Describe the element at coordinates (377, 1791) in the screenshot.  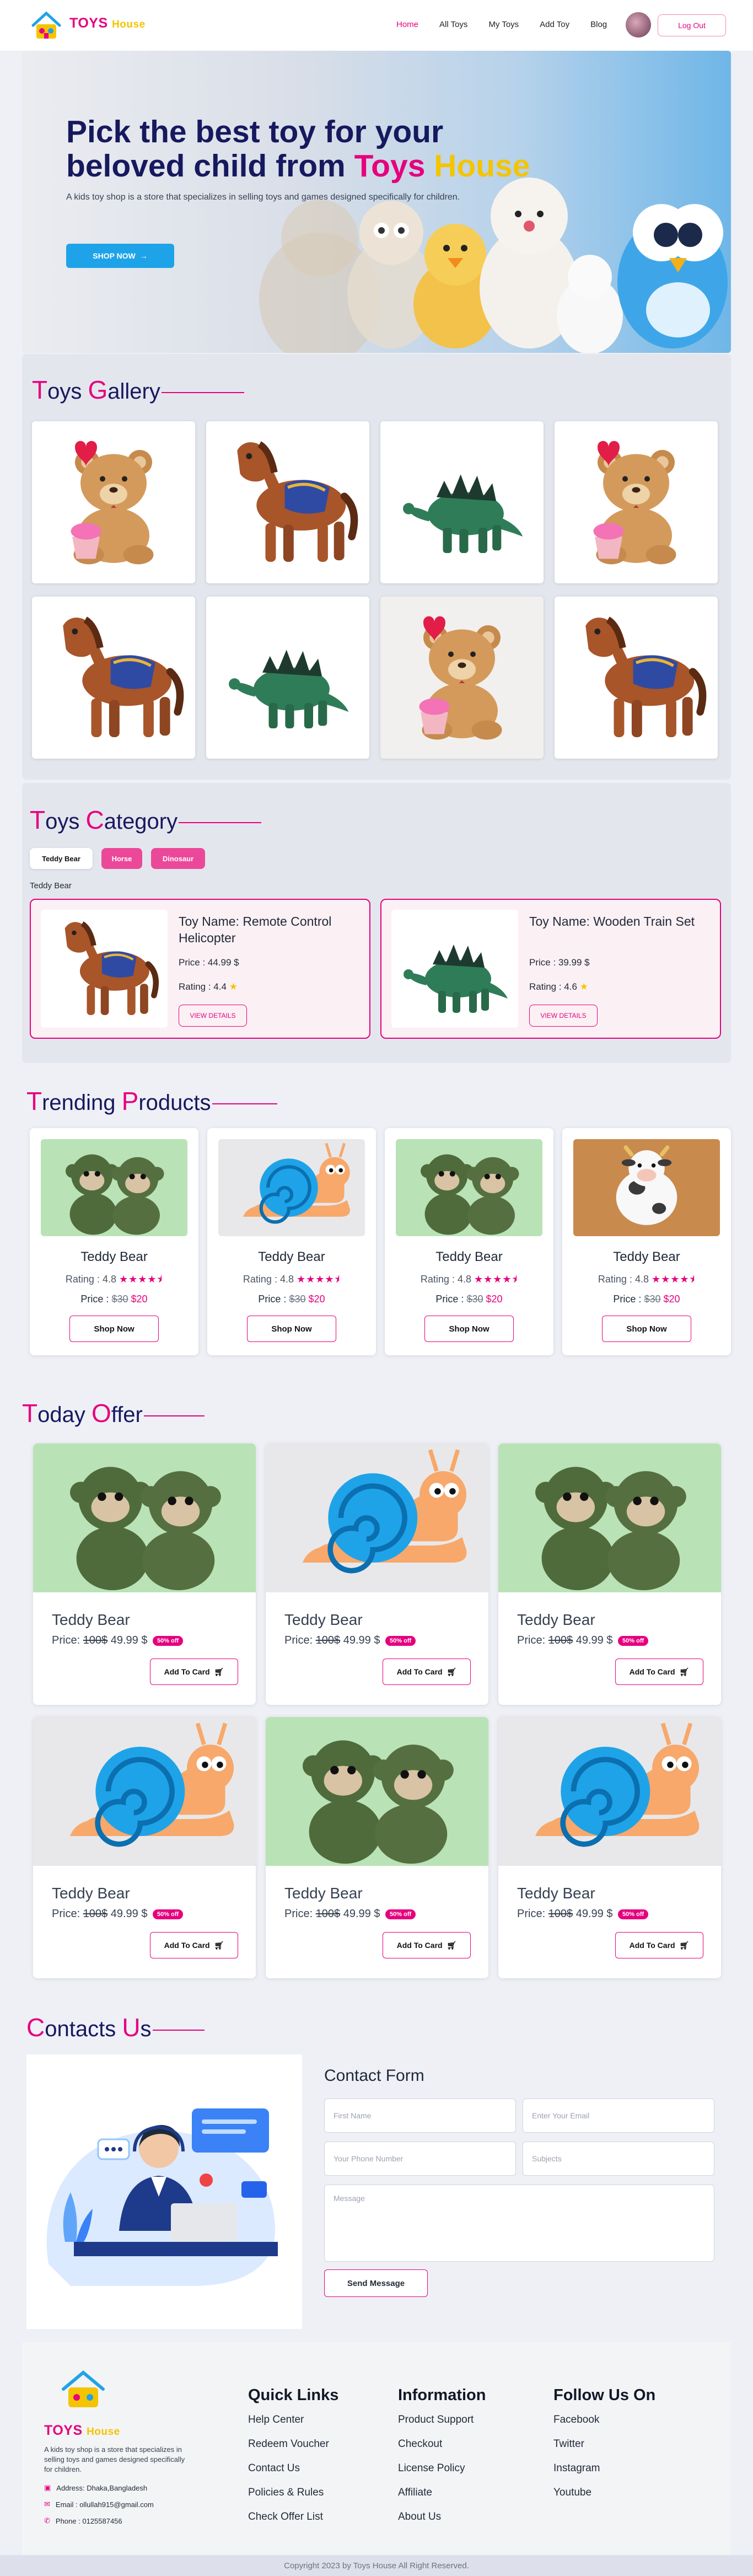
I see `offer-image` at that location.